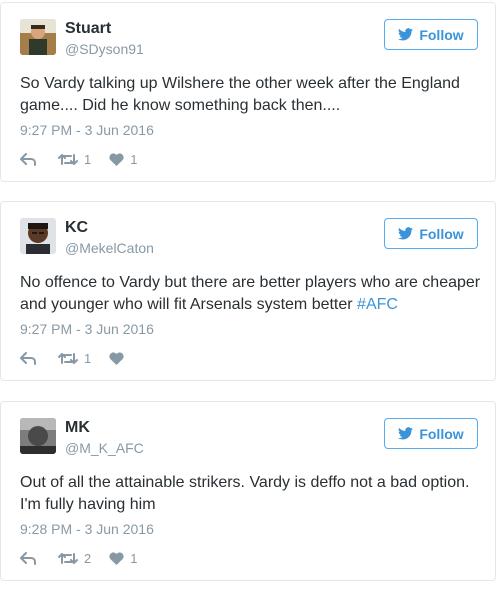 Image resolution: width=501 pixels, height=591 pixels. I want to click on tweet-actions: 2 1, so click(78, 558).